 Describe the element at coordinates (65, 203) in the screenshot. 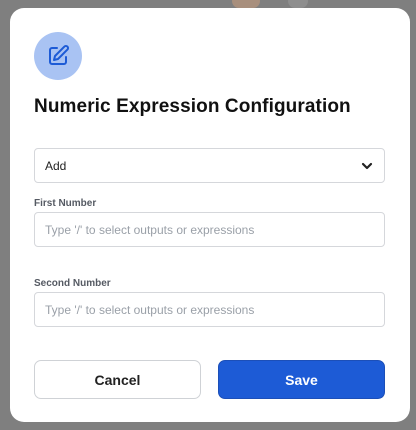

I see `first-number-label: First Number` at that location.